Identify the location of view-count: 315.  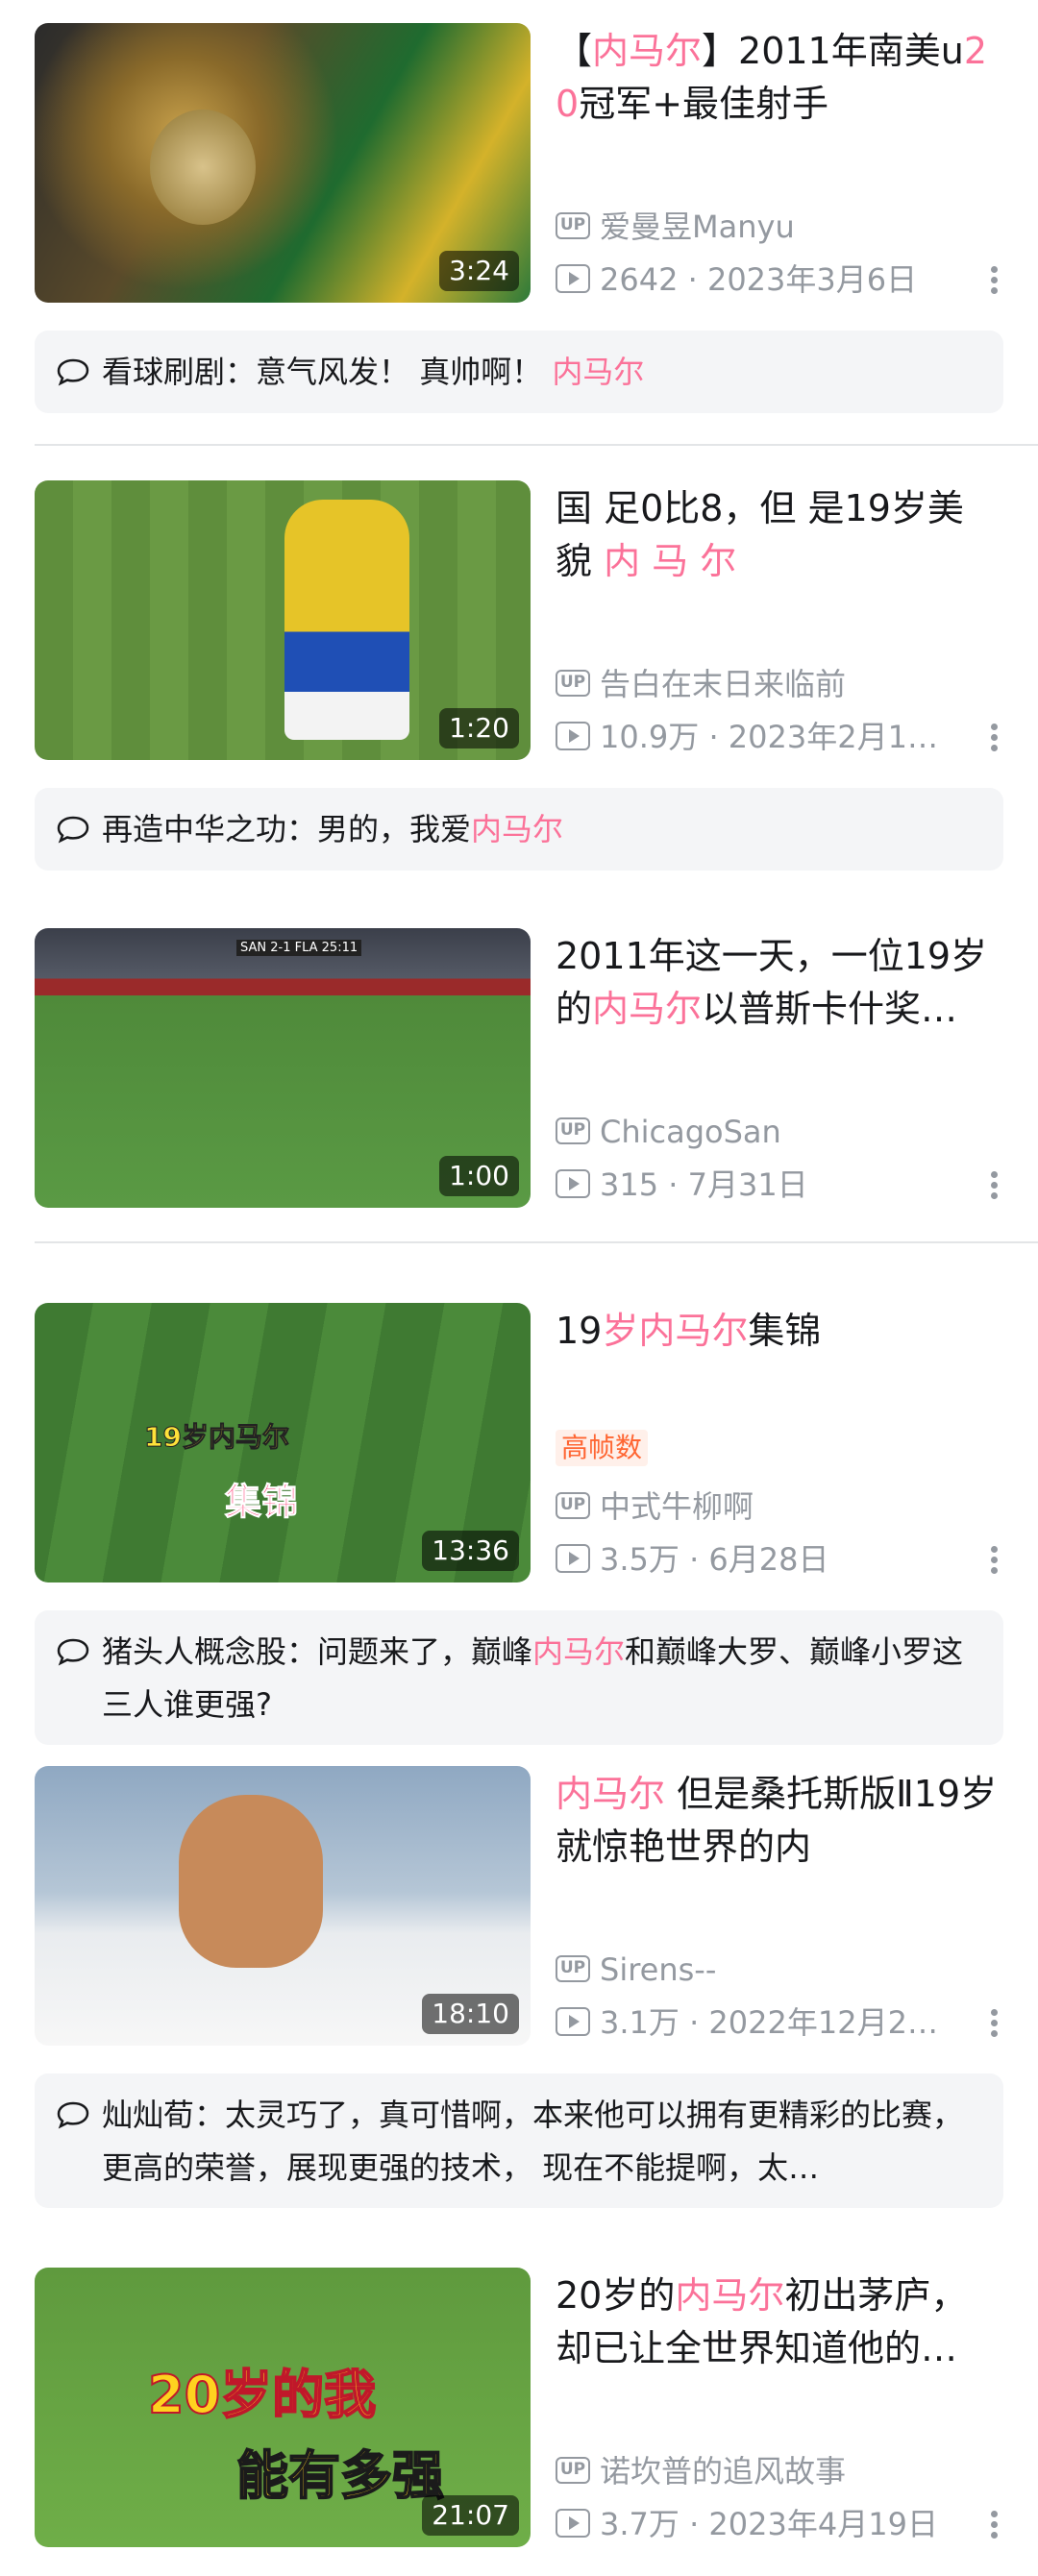
(629, 1184).